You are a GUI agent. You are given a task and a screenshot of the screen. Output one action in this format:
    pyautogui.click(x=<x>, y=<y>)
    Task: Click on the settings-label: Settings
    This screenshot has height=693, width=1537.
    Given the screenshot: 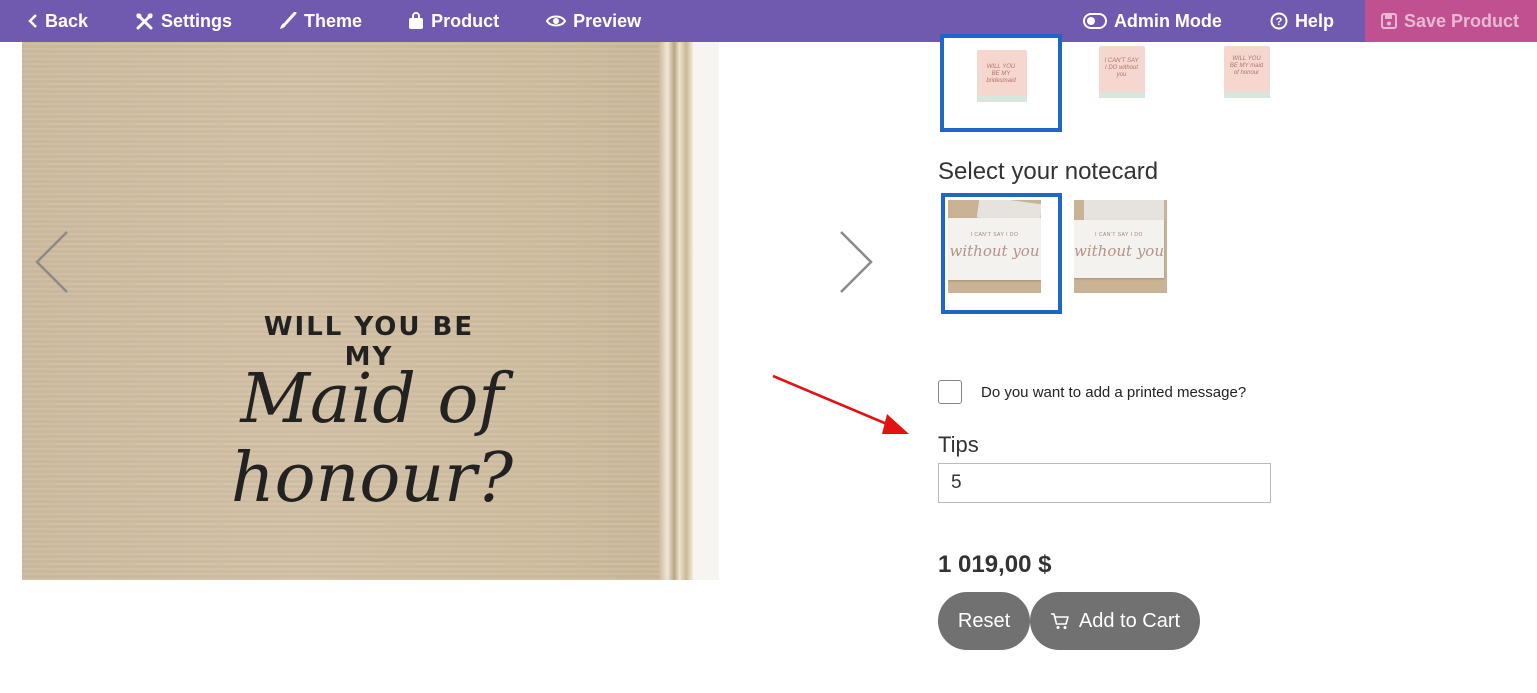 What is the action you would take?
    pyautogui.click(x=197, y=20)
    